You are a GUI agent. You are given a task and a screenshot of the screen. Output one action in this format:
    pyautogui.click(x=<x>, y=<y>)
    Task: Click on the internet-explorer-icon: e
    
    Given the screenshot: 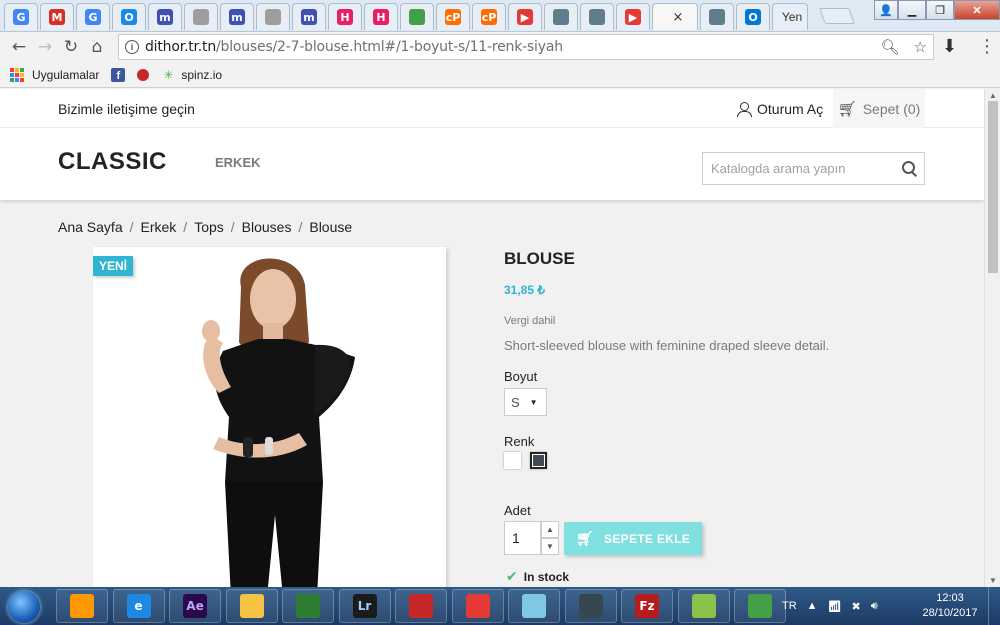 What is the action you would take?
    pyautogui.click(x=138, y=606)
    